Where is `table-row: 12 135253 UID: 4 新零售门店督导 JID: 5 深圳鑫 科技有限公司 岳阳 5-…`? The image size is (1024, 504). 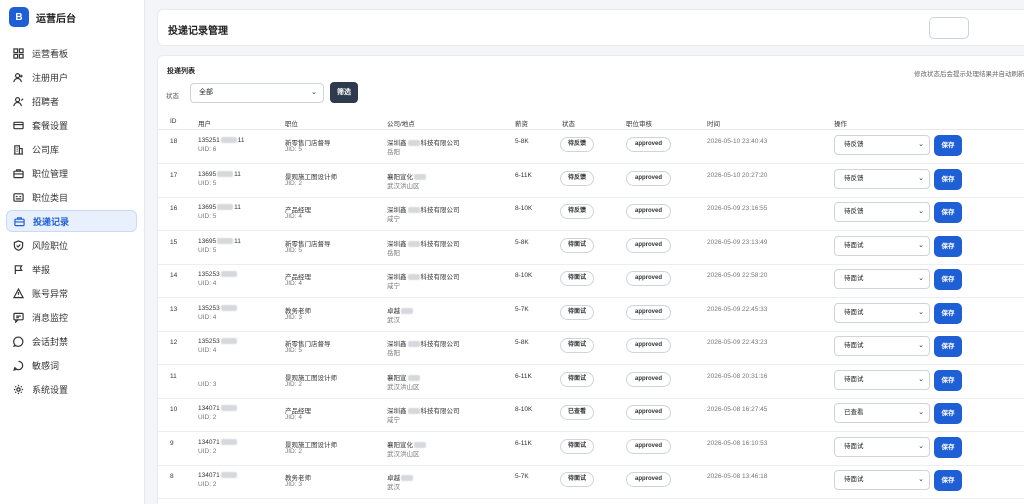
table-row: 12 135253 UID: 4 新零售门店督导 JID: 5 深圳鑫 科技有限公司 岳阳 5-… is located at coordinates (591, 348).